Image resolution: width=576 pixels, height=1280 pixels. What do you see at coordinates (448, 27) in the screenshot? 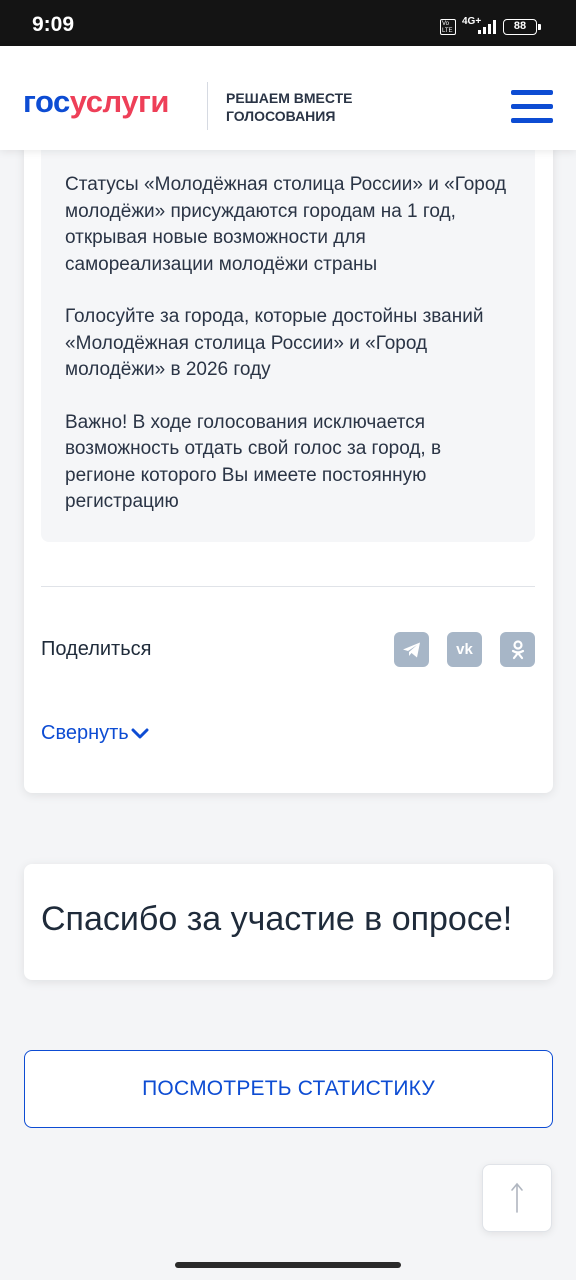
I see `volte-icon: Vo LTE` at bounding box center [448, 27].